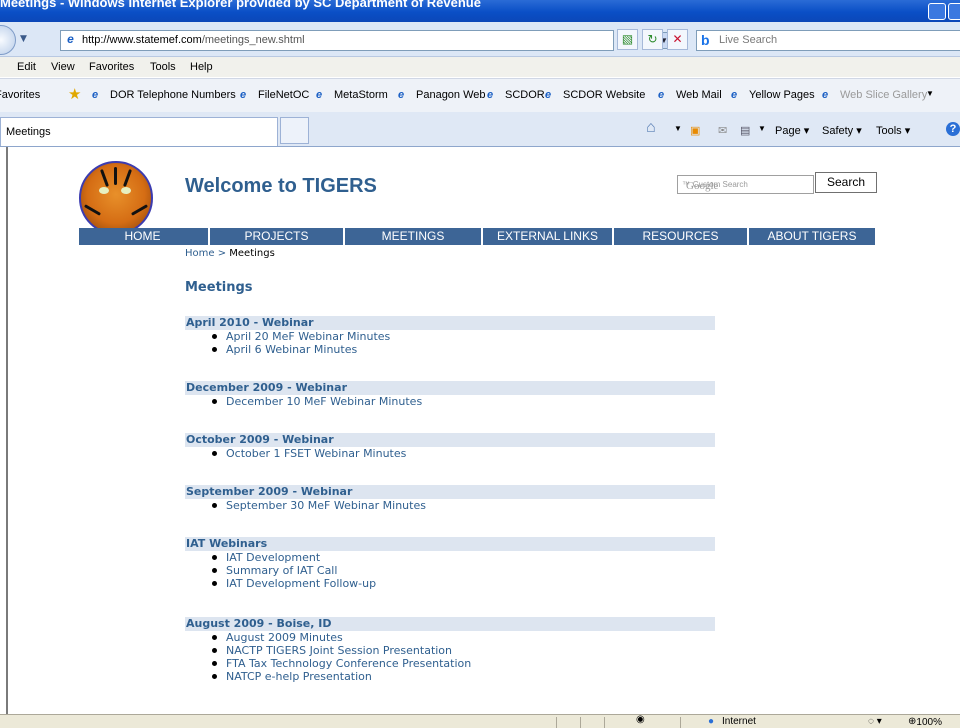 The image size is (960, 728). What do you see at coordinates (893, 130) in the screenshot?
I see `tools-menu: Tools ▾` at bounding box center [893, 130].